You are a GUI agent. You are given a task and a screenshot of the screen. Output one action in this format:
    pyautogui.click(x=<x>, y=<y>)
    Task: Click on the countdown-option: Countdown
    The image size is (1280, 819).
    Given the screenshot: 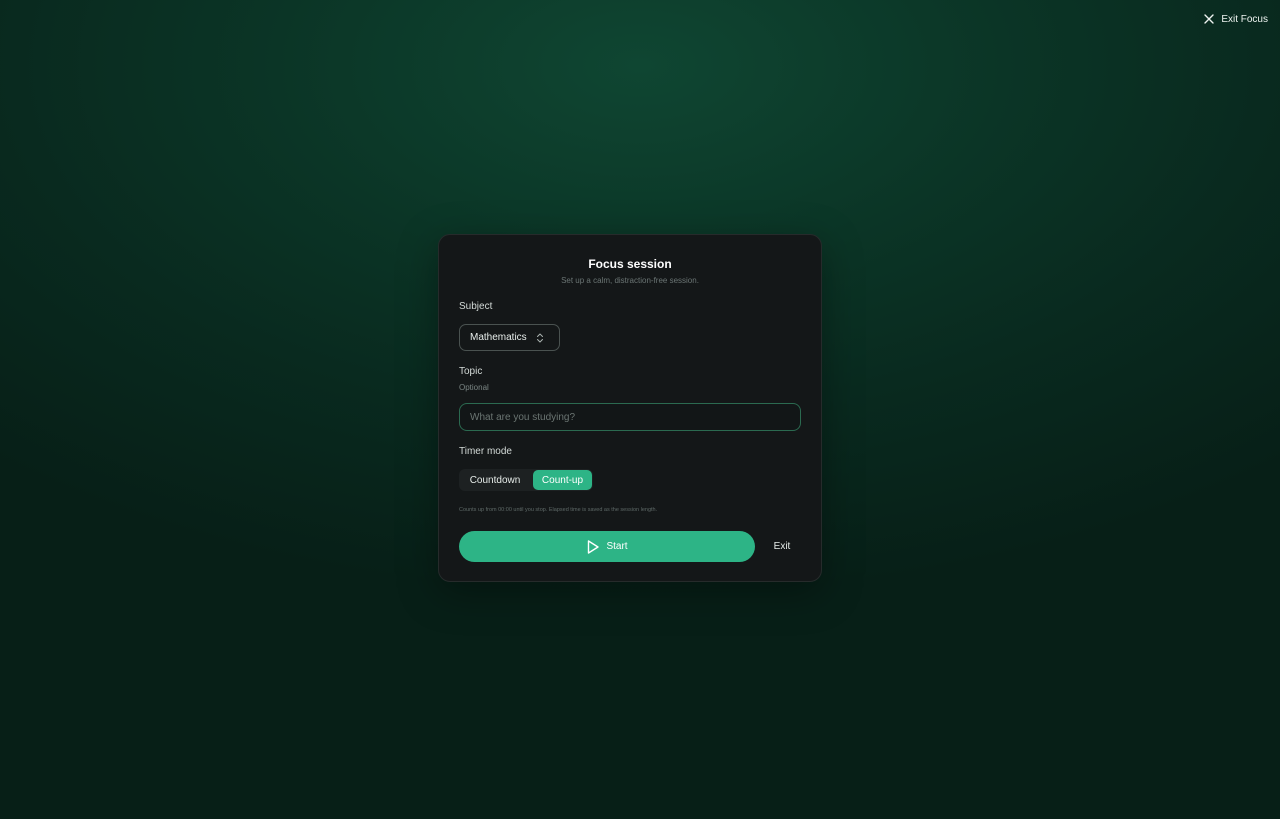 What is the action you would take?
    pyautogui.click(x=495, y=480)
    